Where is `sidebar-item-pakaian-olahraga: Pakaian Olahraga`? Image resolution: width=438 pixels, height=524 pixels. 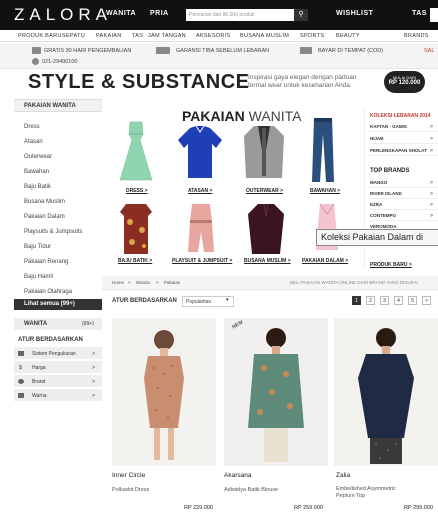
sidebar-item-pakaian-olahraga: Pakaian Olahraga is located at coordinates (48, 292).